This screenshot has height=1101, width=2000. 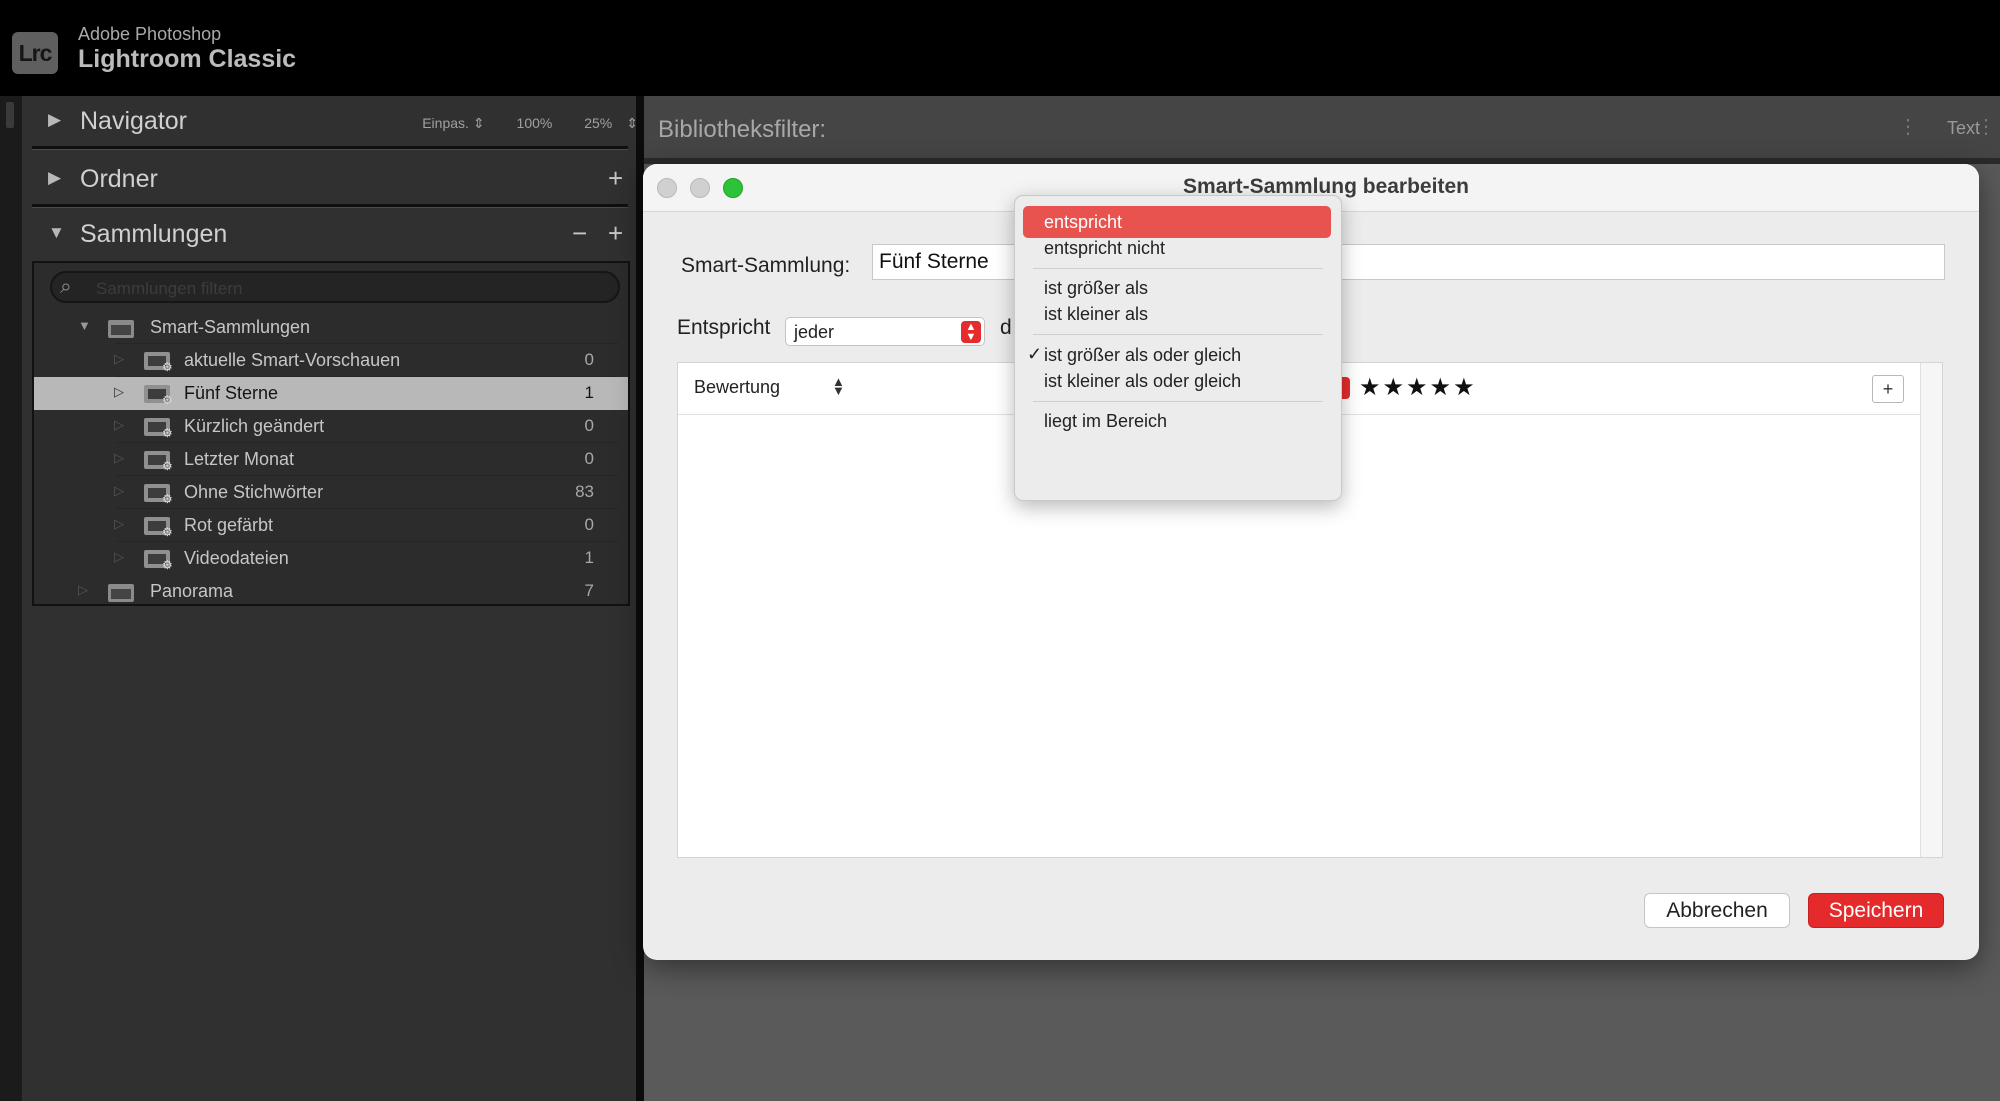 What do you see at coordinates (885, 331) in the screenshot?
I see `match-mode-select: jeder ▲ ▼` at bounding box center [885, 331].